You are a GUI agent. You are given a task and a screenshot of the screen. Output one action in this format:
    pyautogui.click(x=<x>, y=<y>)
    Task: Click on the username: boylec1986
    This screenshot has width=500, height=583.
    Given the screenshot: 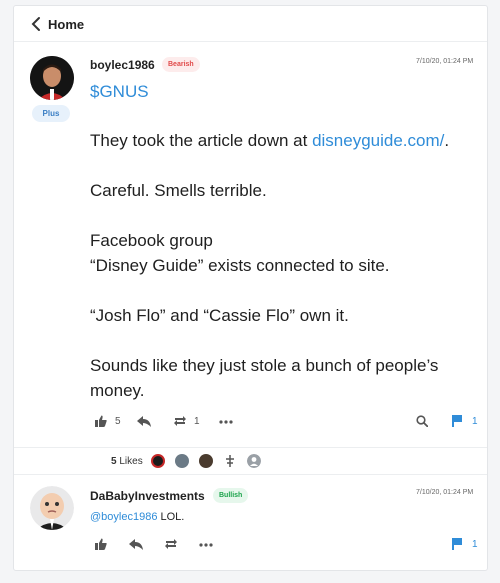 What is the action you would take?
    pyautogui.click(x=122, y=65)
    